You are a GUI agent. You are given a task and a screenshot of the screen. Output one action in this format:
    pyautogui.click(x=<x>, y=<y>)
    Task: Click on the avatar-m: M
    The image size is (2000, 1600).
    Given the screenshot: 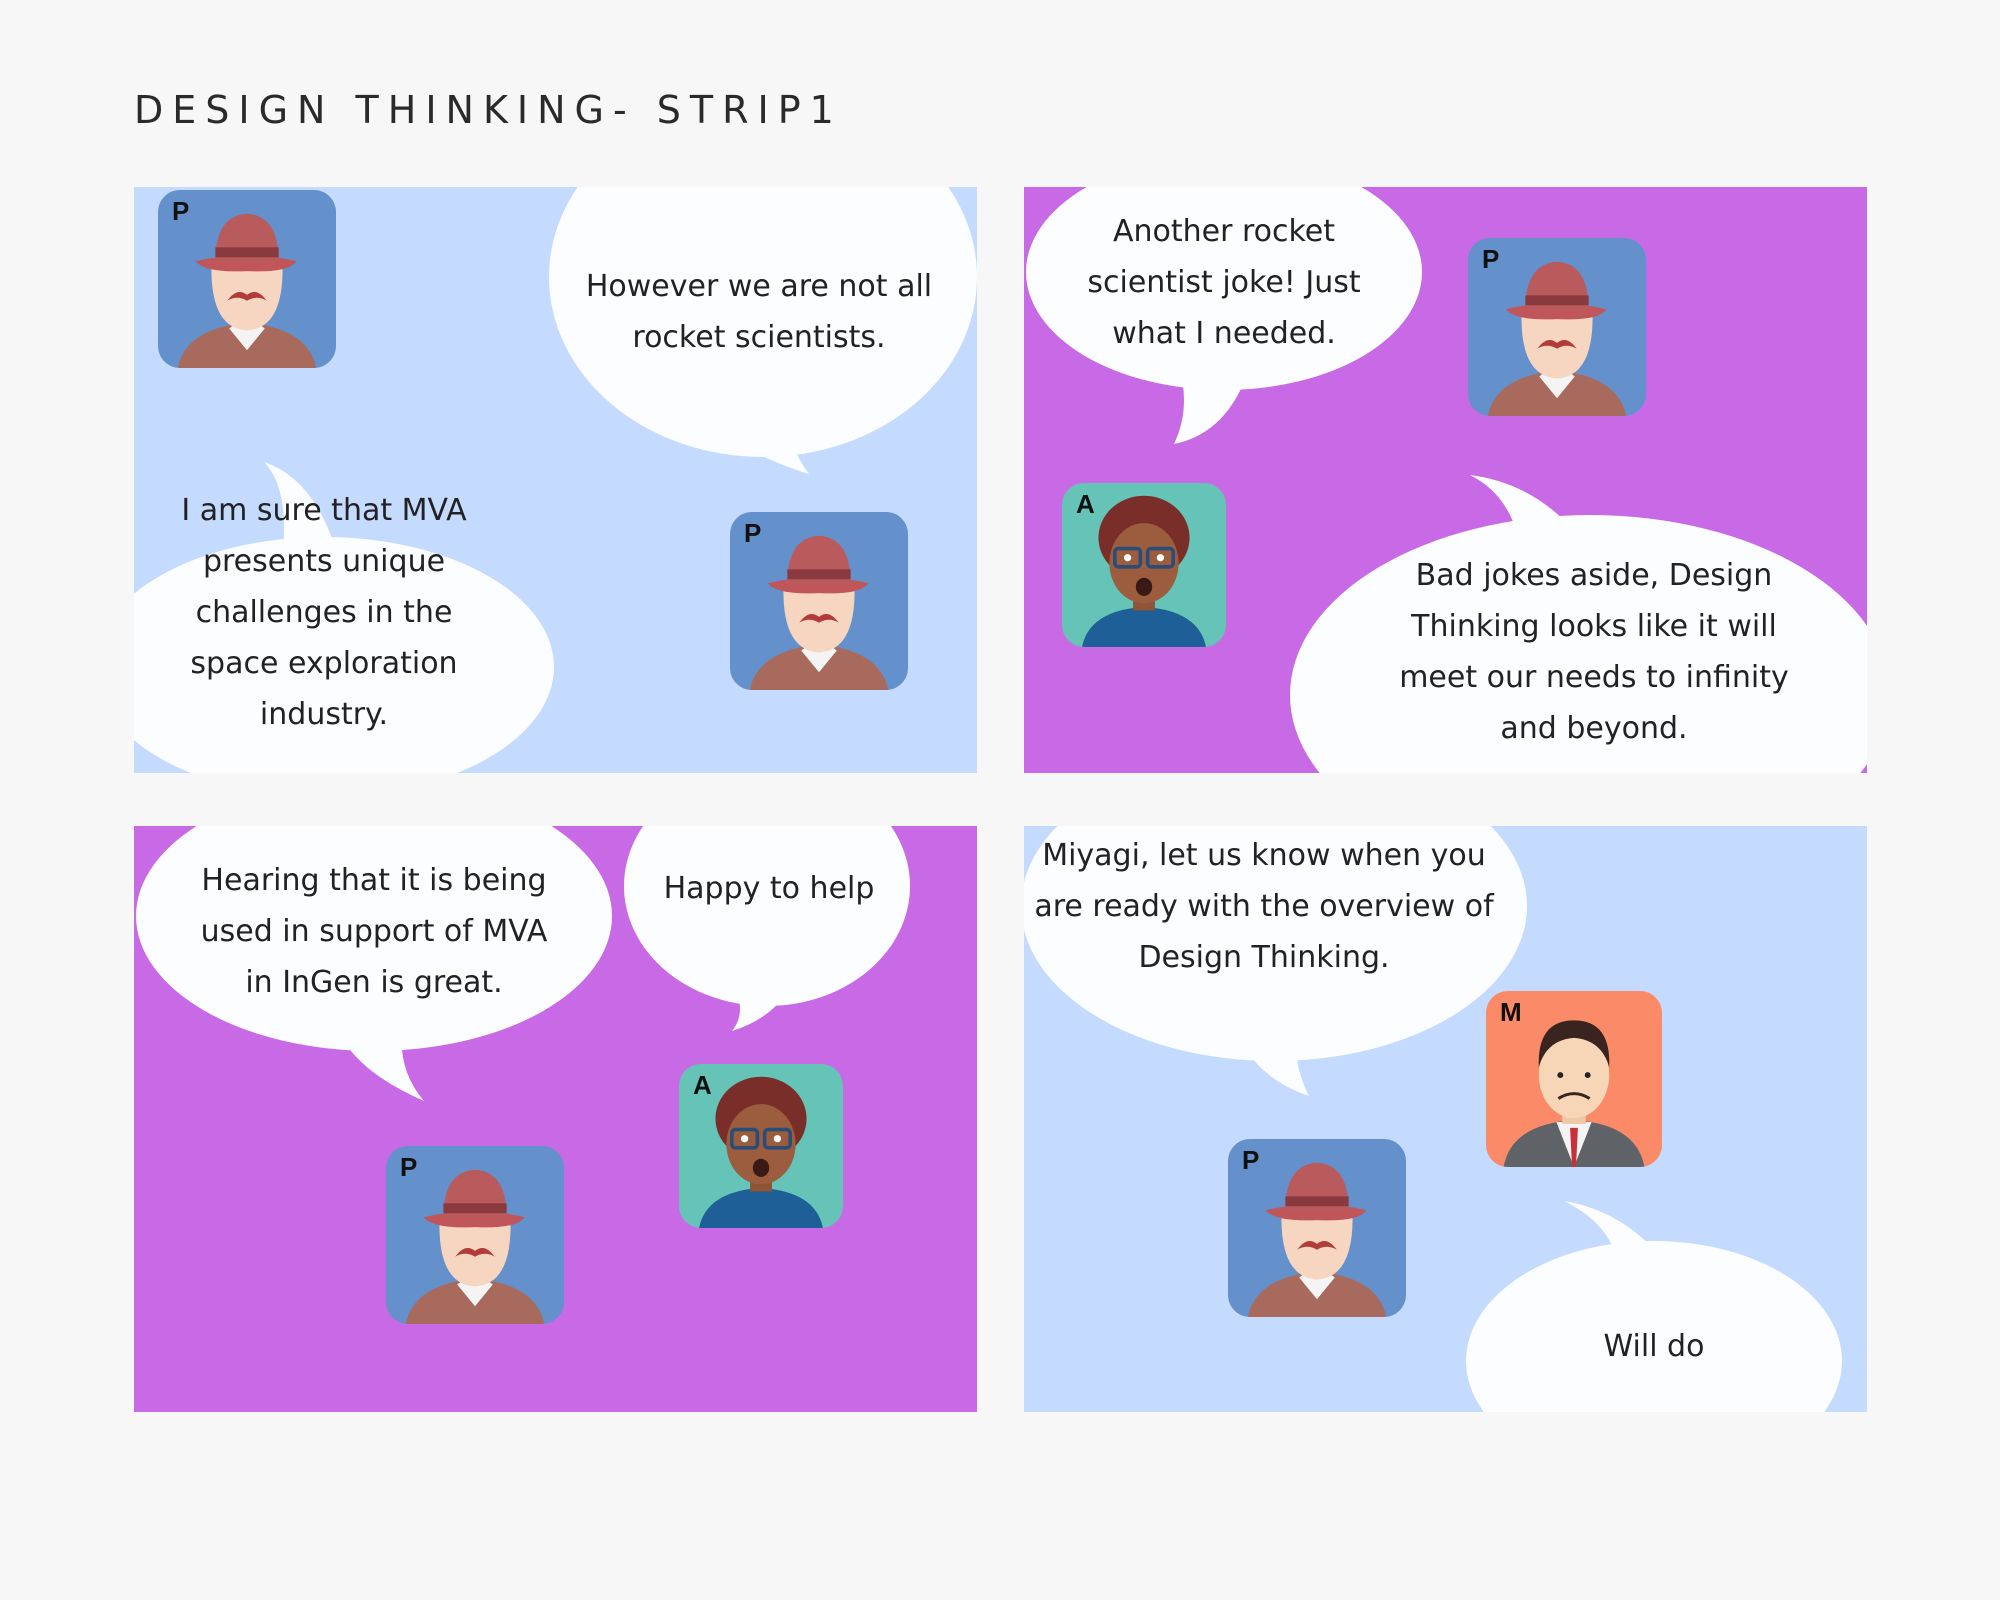 What is the action you would take?
    pyautogui.click(x=1574, y=1079)
    